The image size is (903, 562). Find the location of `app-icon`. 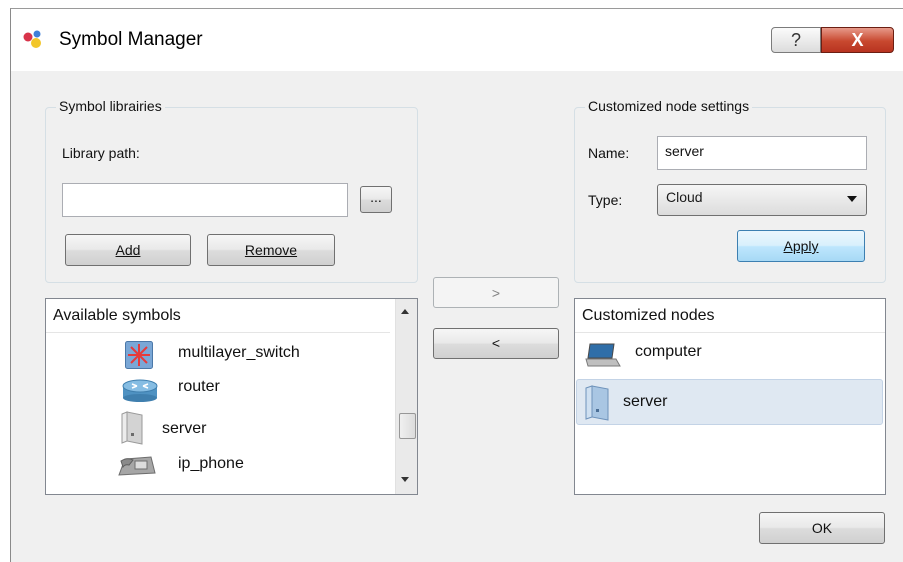

app-icon is located at coordinates (32, 39).